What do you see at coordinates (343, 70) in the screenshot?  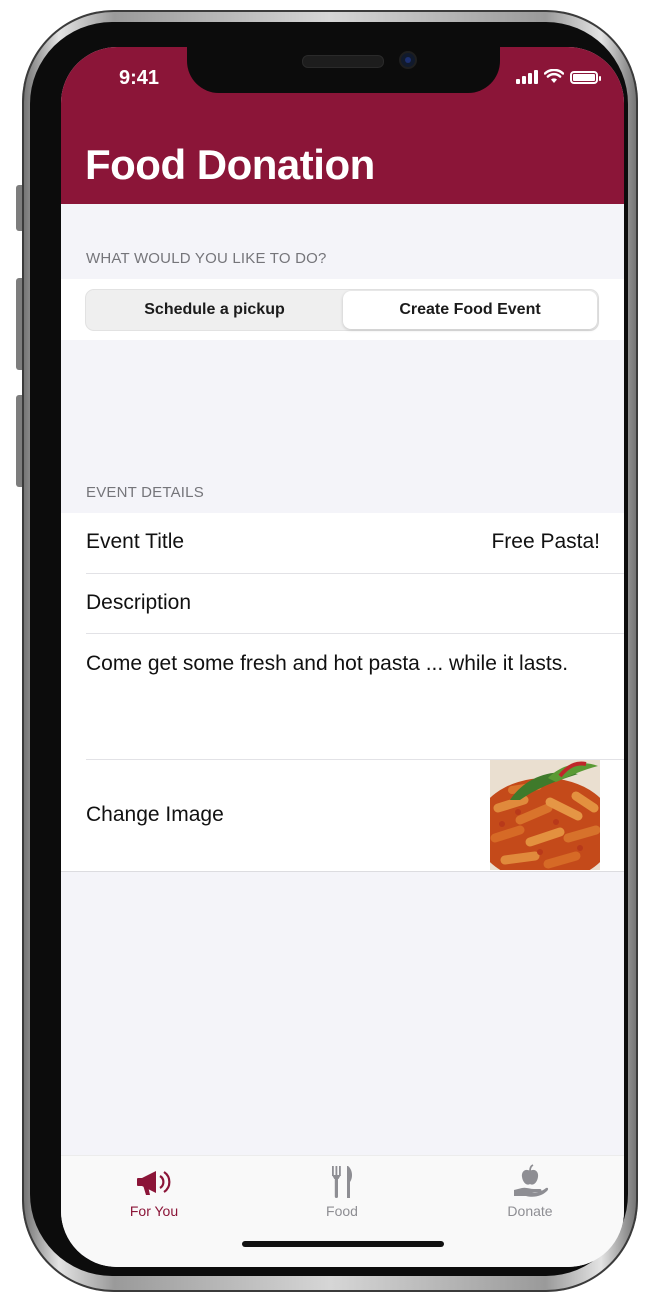 I see `phone-notch` at bounding box center [343, 70].